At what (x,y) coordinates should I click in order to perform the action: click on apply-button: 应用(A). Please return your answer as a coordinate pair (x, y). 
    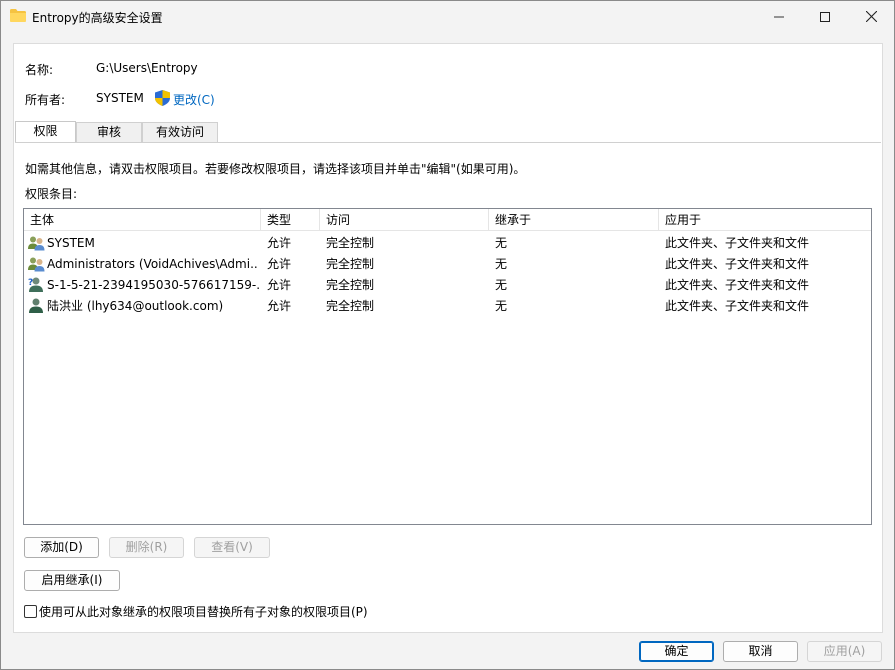
    Looking at the image, I should click on (844, 651).